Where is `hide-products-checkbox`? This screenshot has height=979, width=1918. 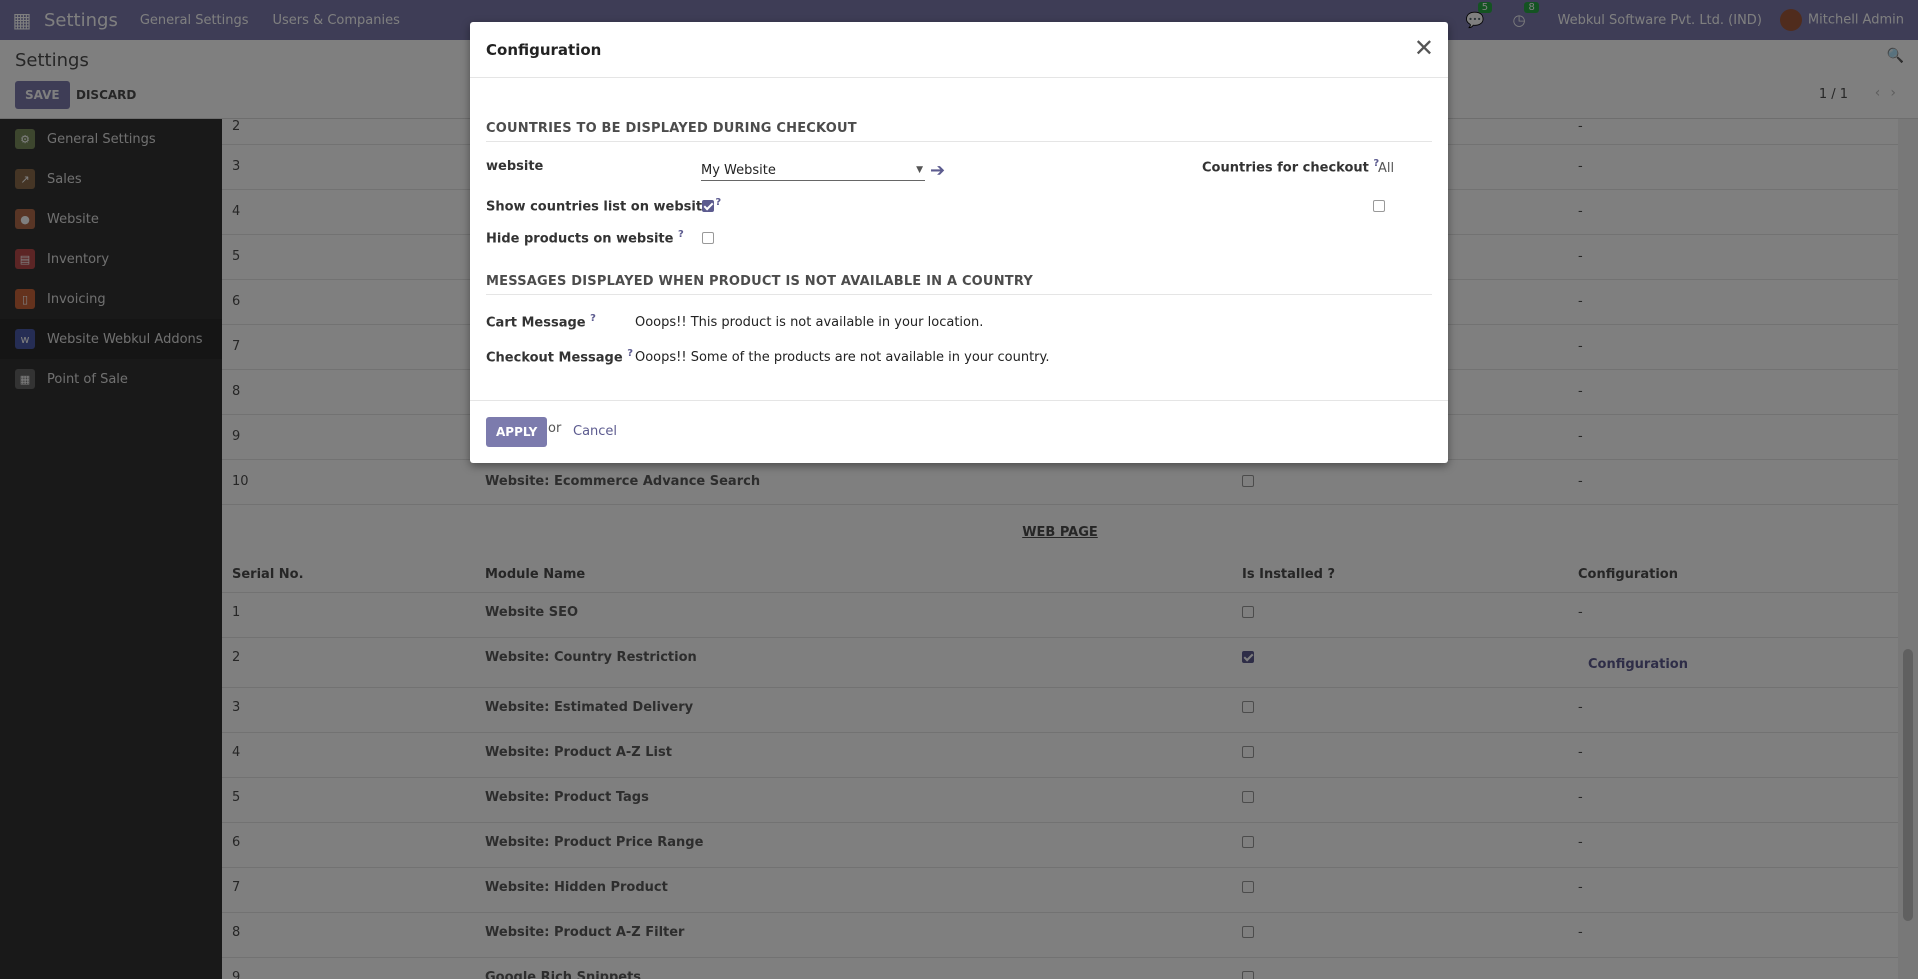 hide-products-checkbox is located at coordinates (708, 240).